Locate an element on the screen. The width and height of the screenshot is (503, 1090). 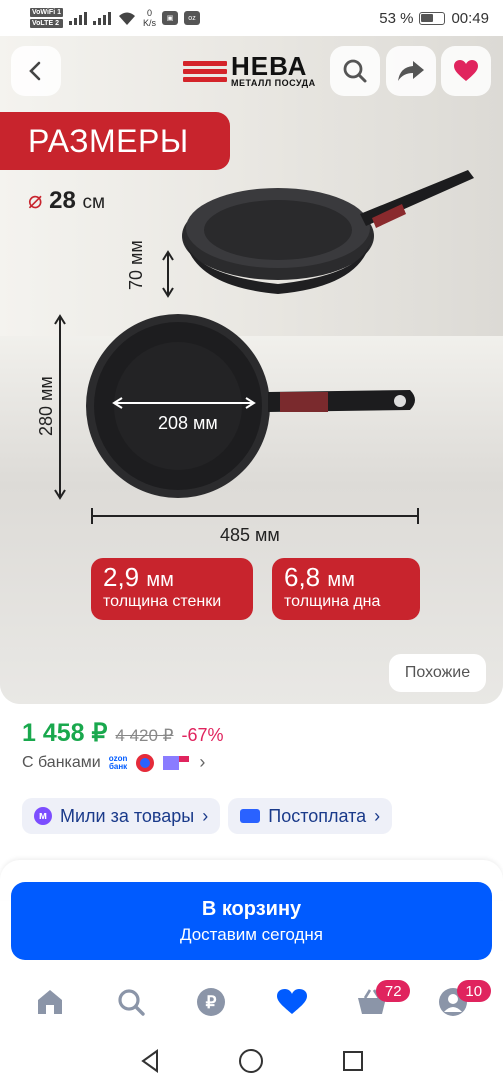
system-navigation is located at coordinates (251, 1061).